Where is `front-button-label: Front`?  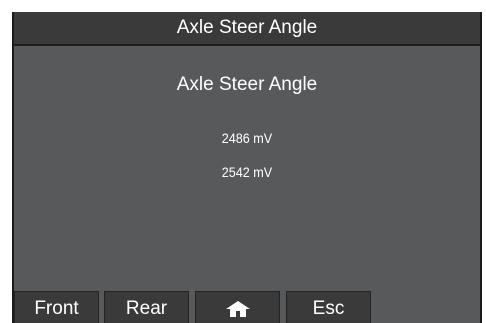
front-button-label: Front is located at coordinates (56, 308).